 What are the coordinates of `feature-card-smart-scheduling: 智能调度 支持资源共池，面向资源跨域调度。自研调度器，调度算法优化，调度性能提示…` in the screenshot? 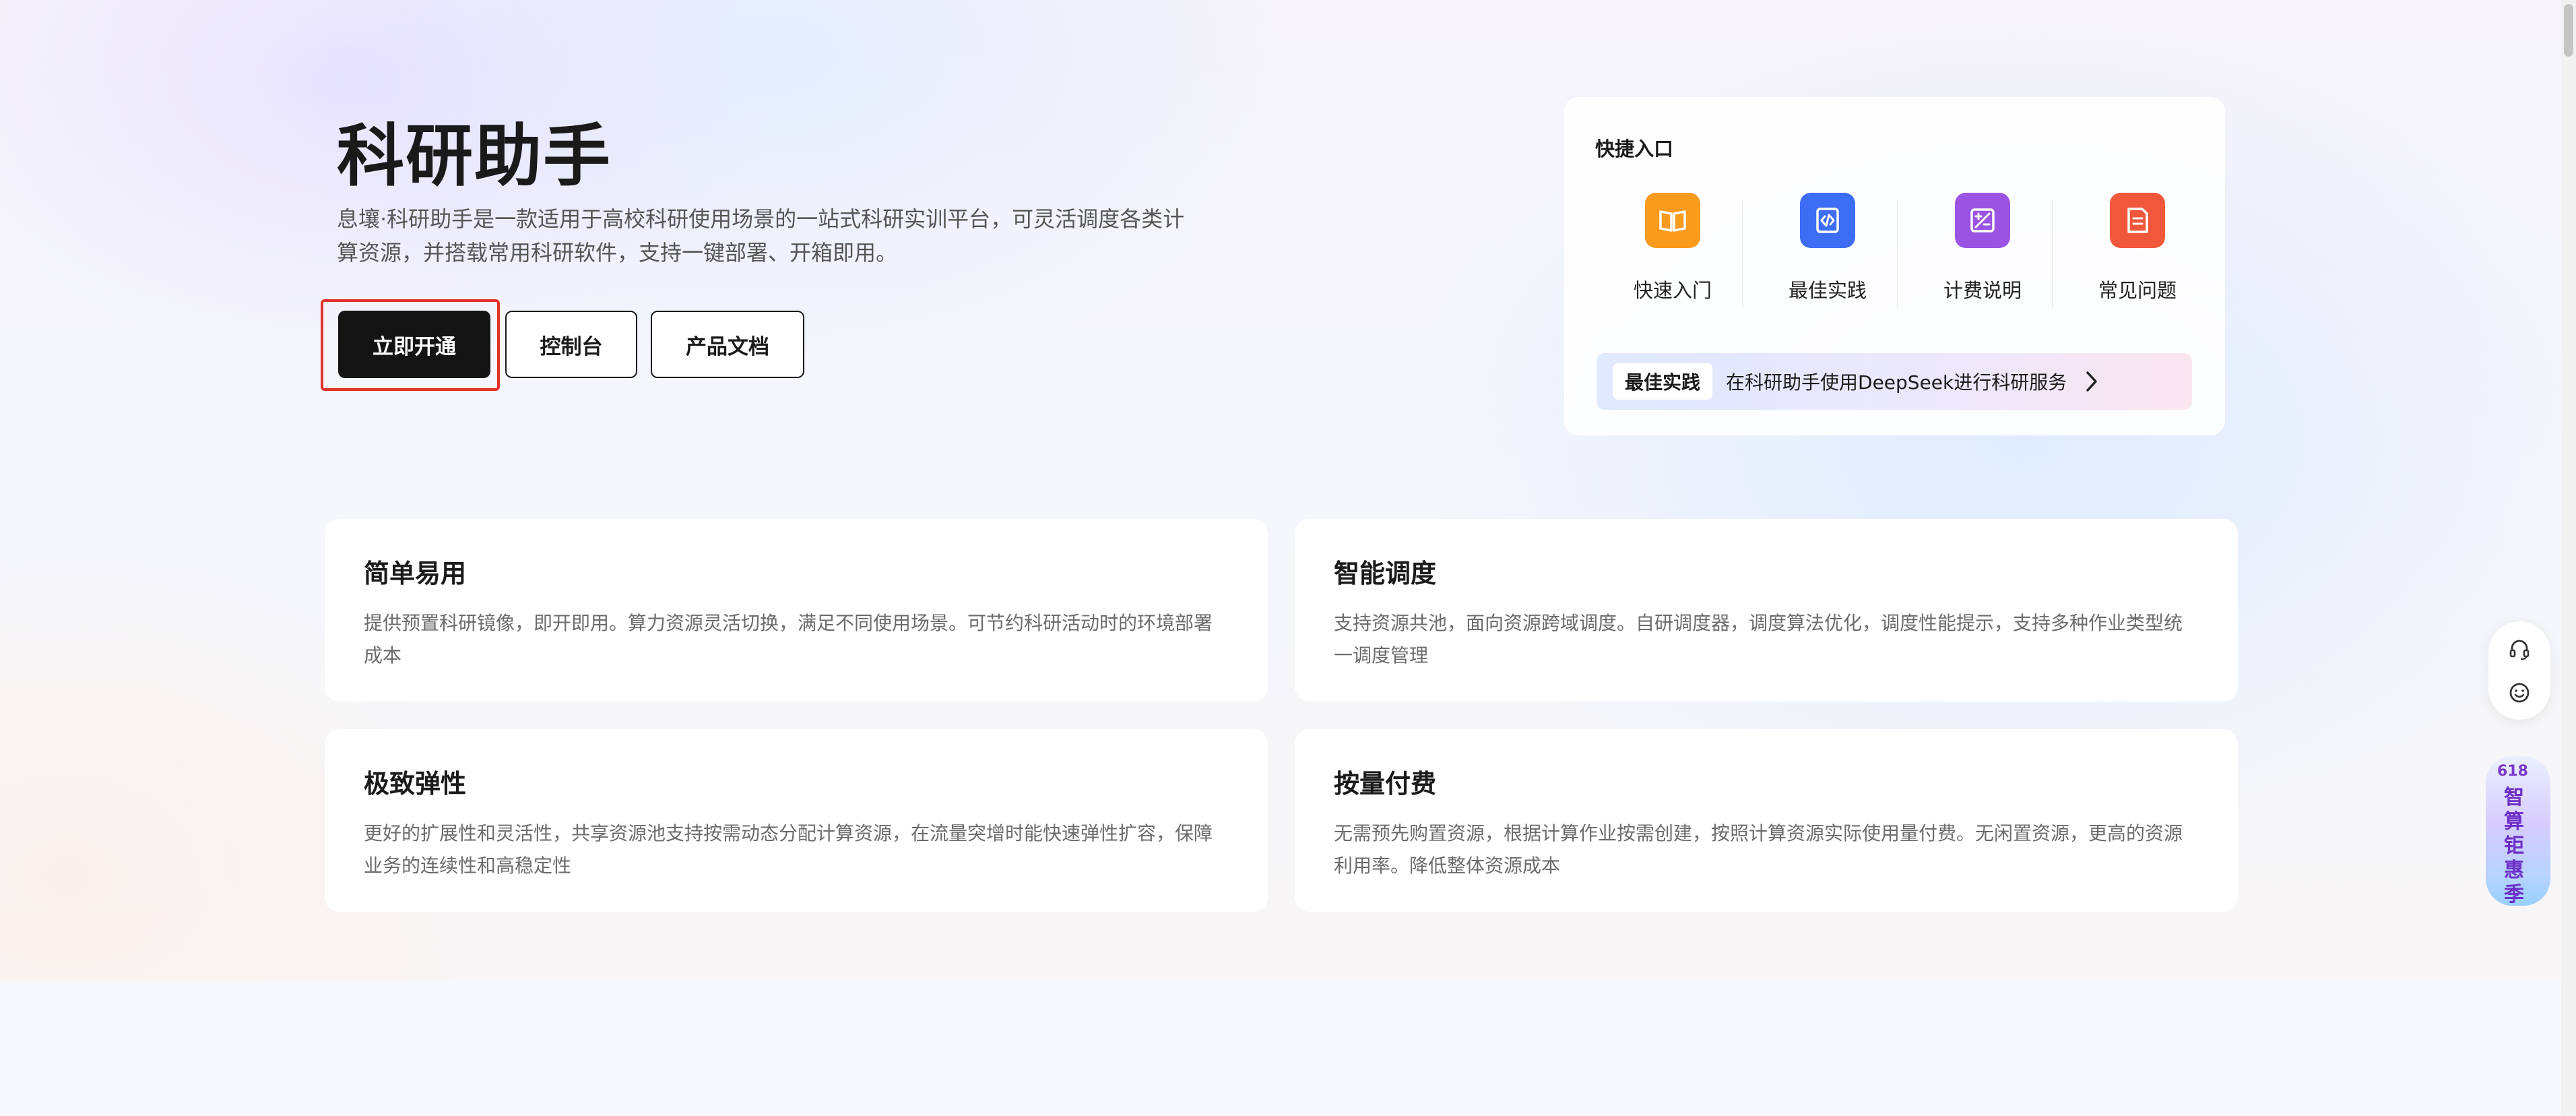 It's located at (1767, 610).